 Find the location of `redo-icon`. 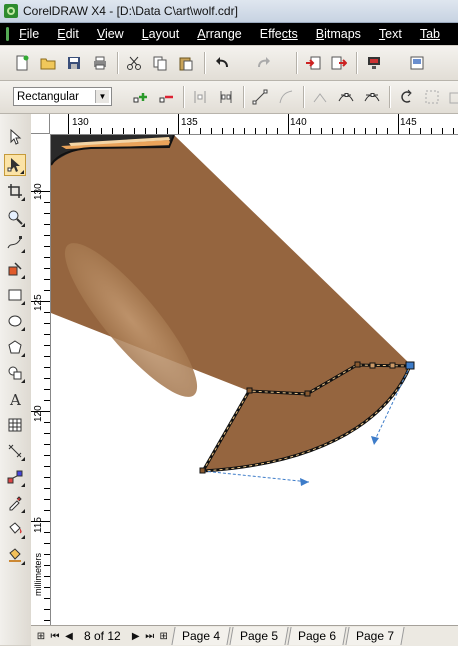

redo-icon is located at coordinates (264, 63).